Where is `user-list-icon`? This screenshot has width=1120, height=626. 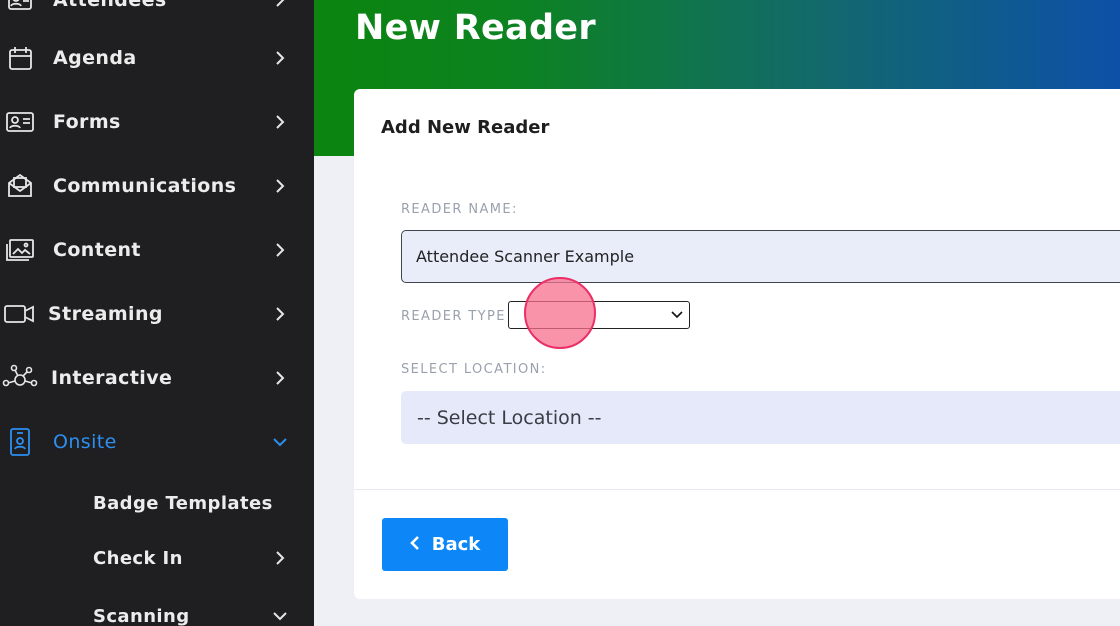 user-list-icon is located at coordinates (20, 9).